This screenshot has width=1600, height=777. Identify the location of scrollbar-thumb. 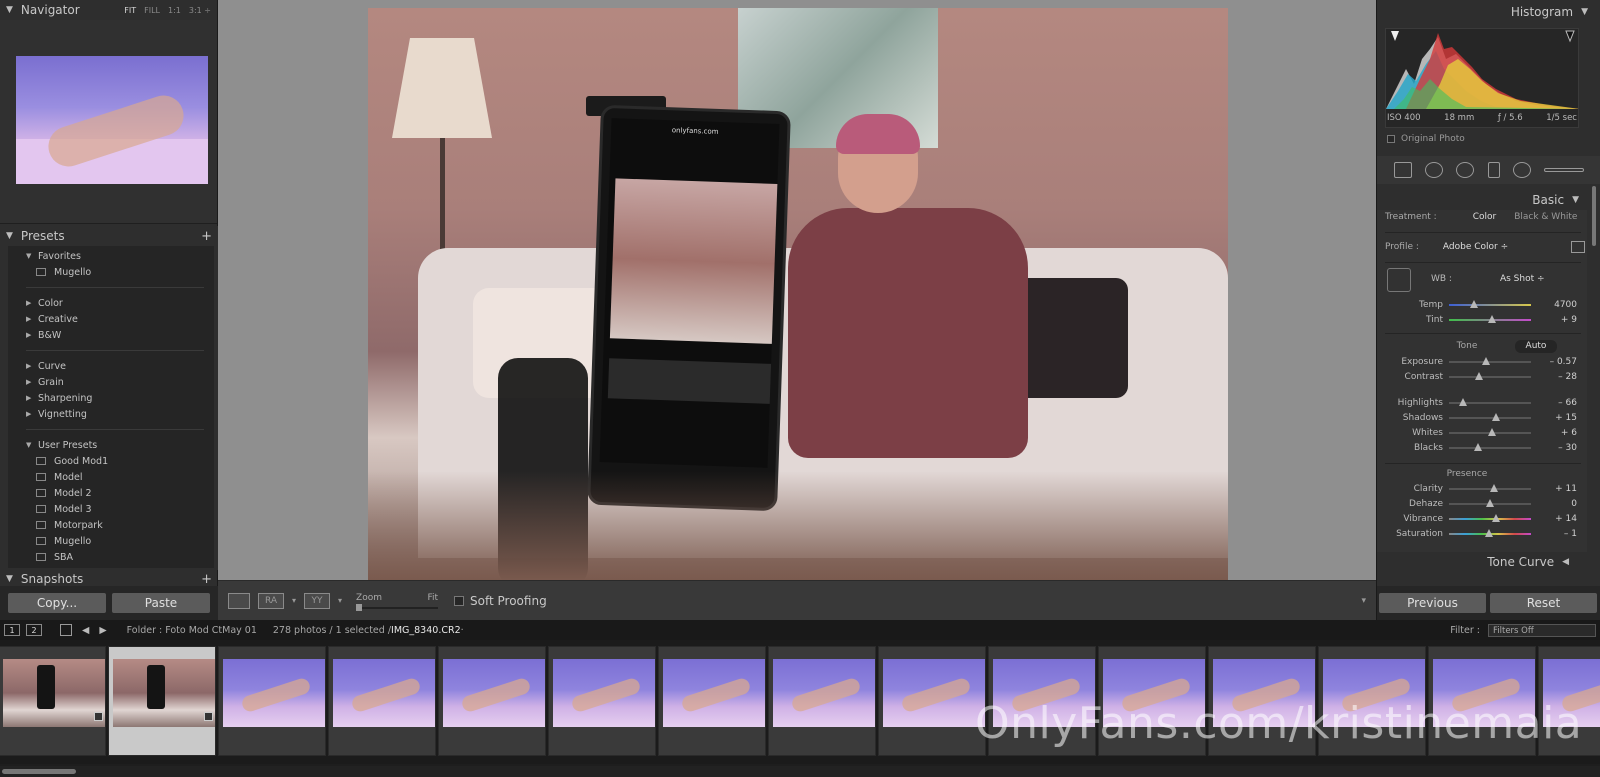
(39, 771).